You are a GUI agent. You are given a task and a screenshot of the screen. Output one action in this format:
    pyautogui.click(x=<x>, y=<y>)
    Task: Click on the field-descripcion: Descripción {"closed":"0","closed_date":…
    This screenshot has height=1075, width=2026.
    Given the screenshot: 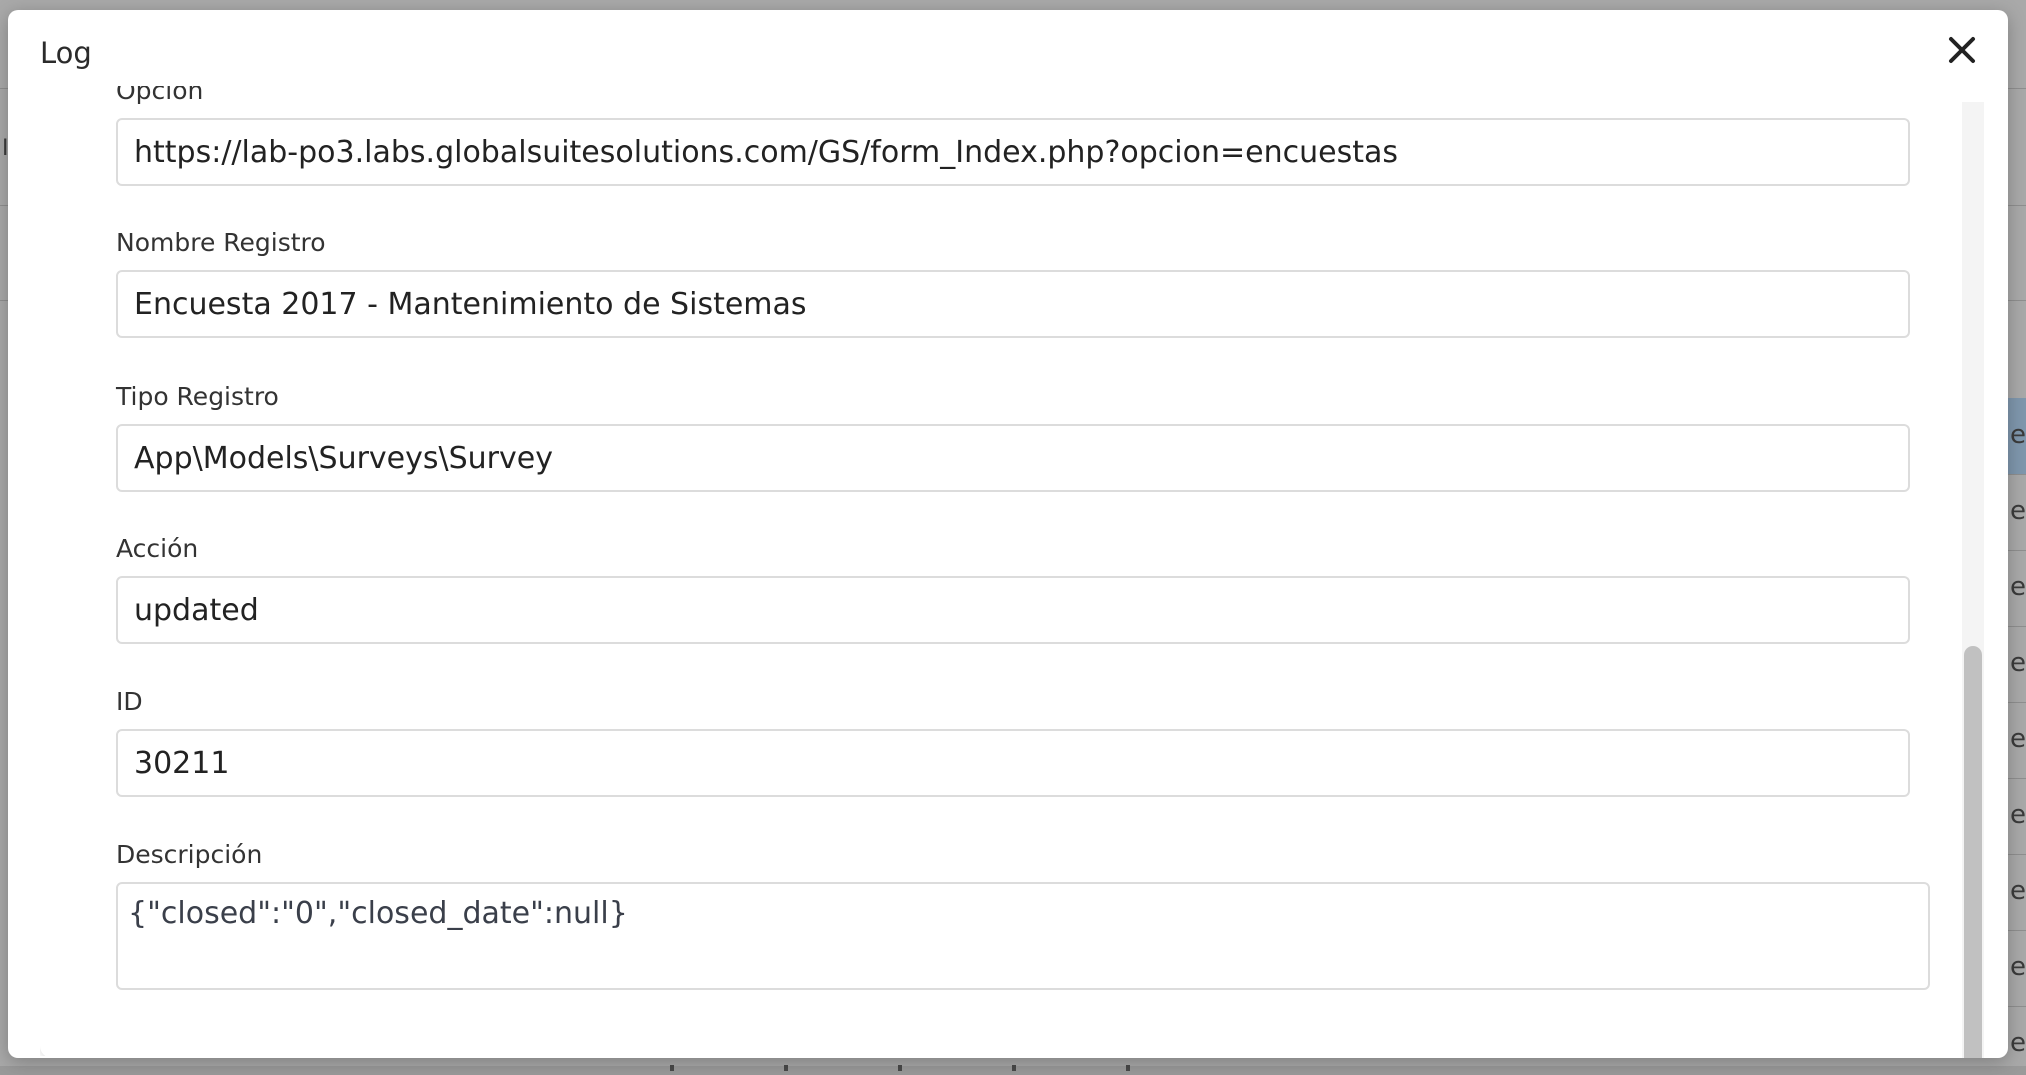 What is the action you would take?
    pyautogui.click(x=1023, y=915)
    